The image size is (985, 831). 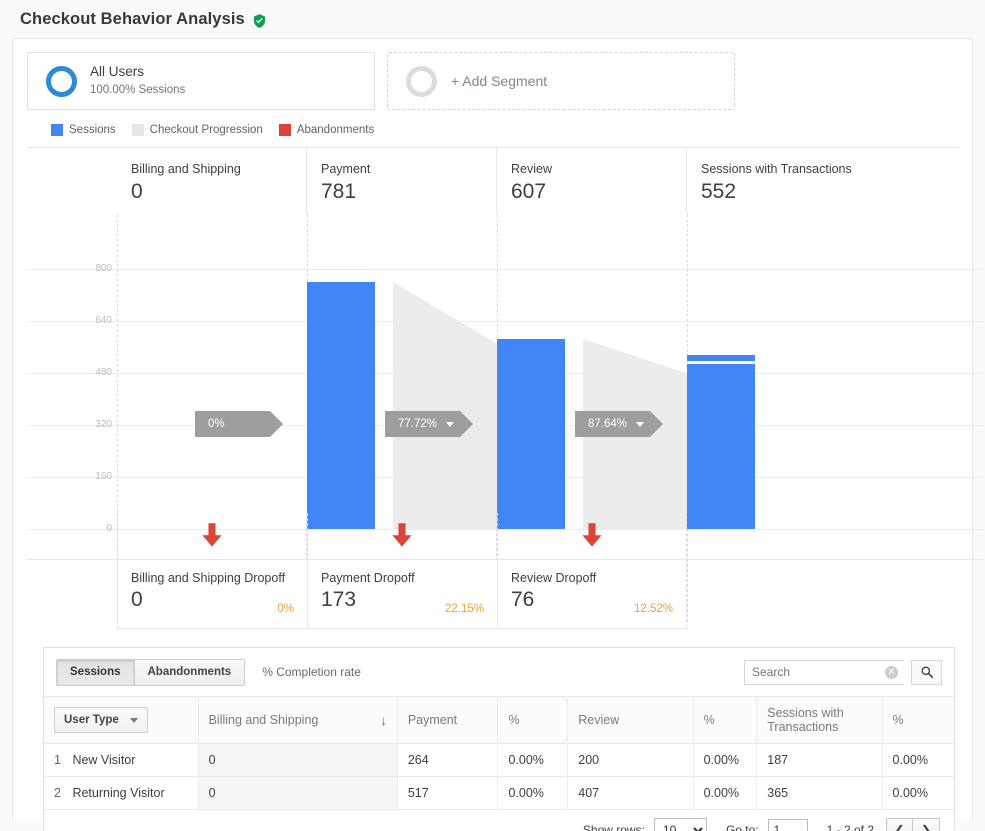 I want to click on search-icon, so click(x=927, y=672).